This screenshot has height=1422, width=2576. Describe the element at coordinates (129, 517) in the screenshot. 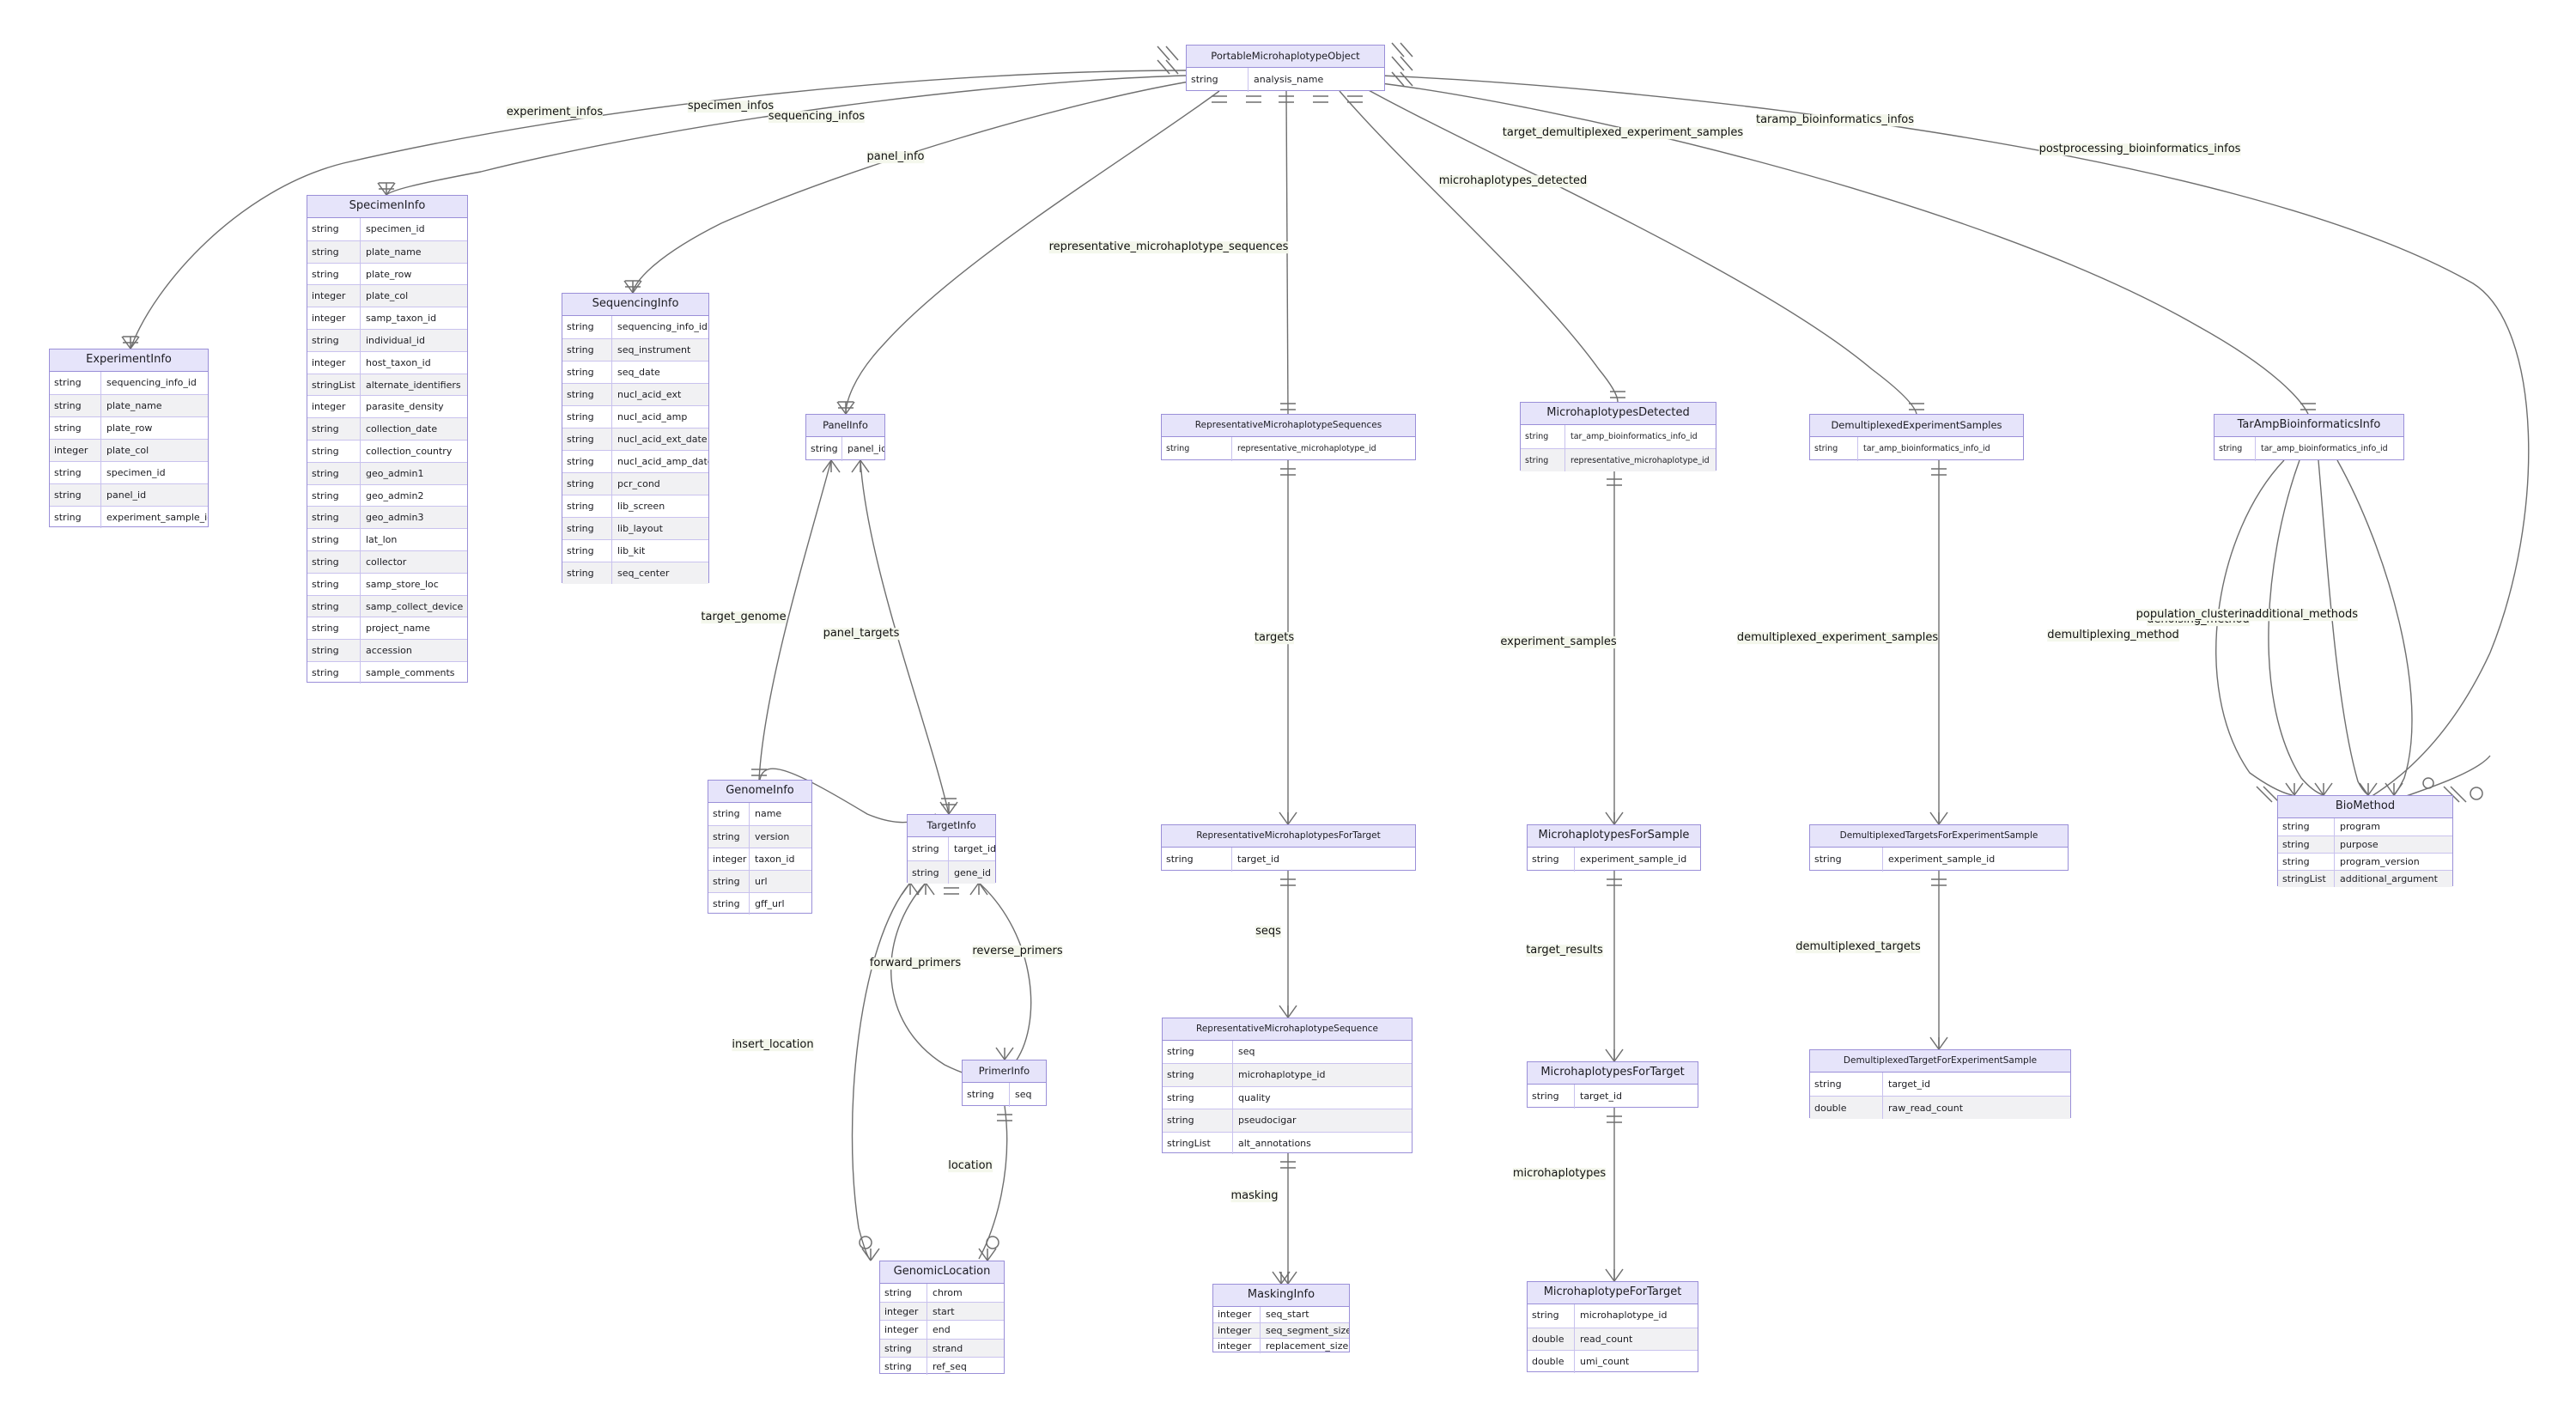

I see `entity-field-row: string experiment_sample_id` at that location.